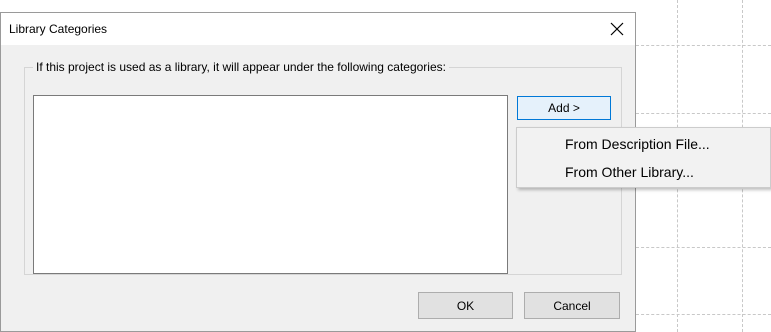 Image resolution: width=771 pixels, height=332 pixels. I want to click on add-button: Add >, so click(564, 108).